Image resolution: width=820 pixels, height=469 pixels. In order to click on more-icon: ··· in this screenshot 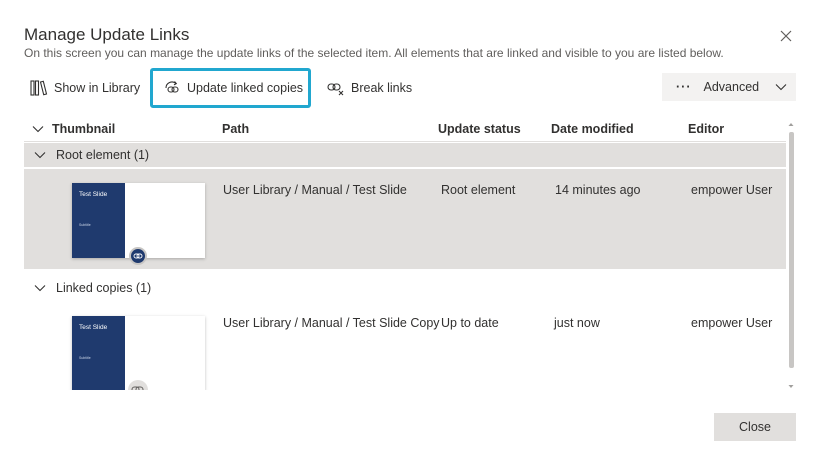, I will do `click(684, 87)`.